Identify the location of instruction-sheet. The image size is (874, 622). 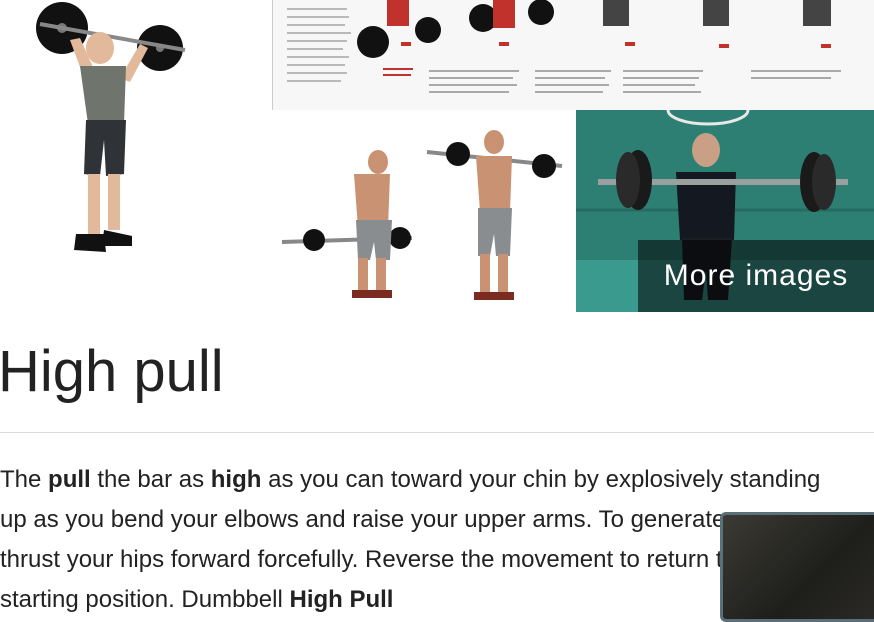
(573, 55).